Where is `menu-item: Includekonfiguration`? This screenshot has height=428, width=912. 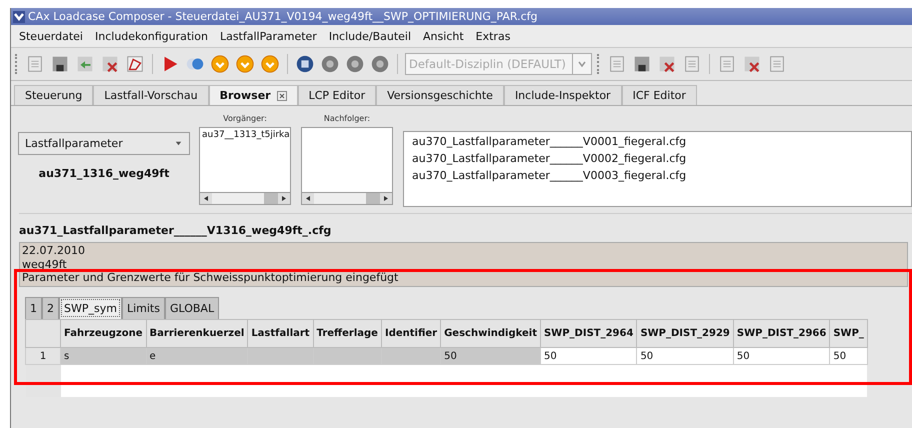 menu-item: Includekonfiguration is located at coordinates (151, 36).